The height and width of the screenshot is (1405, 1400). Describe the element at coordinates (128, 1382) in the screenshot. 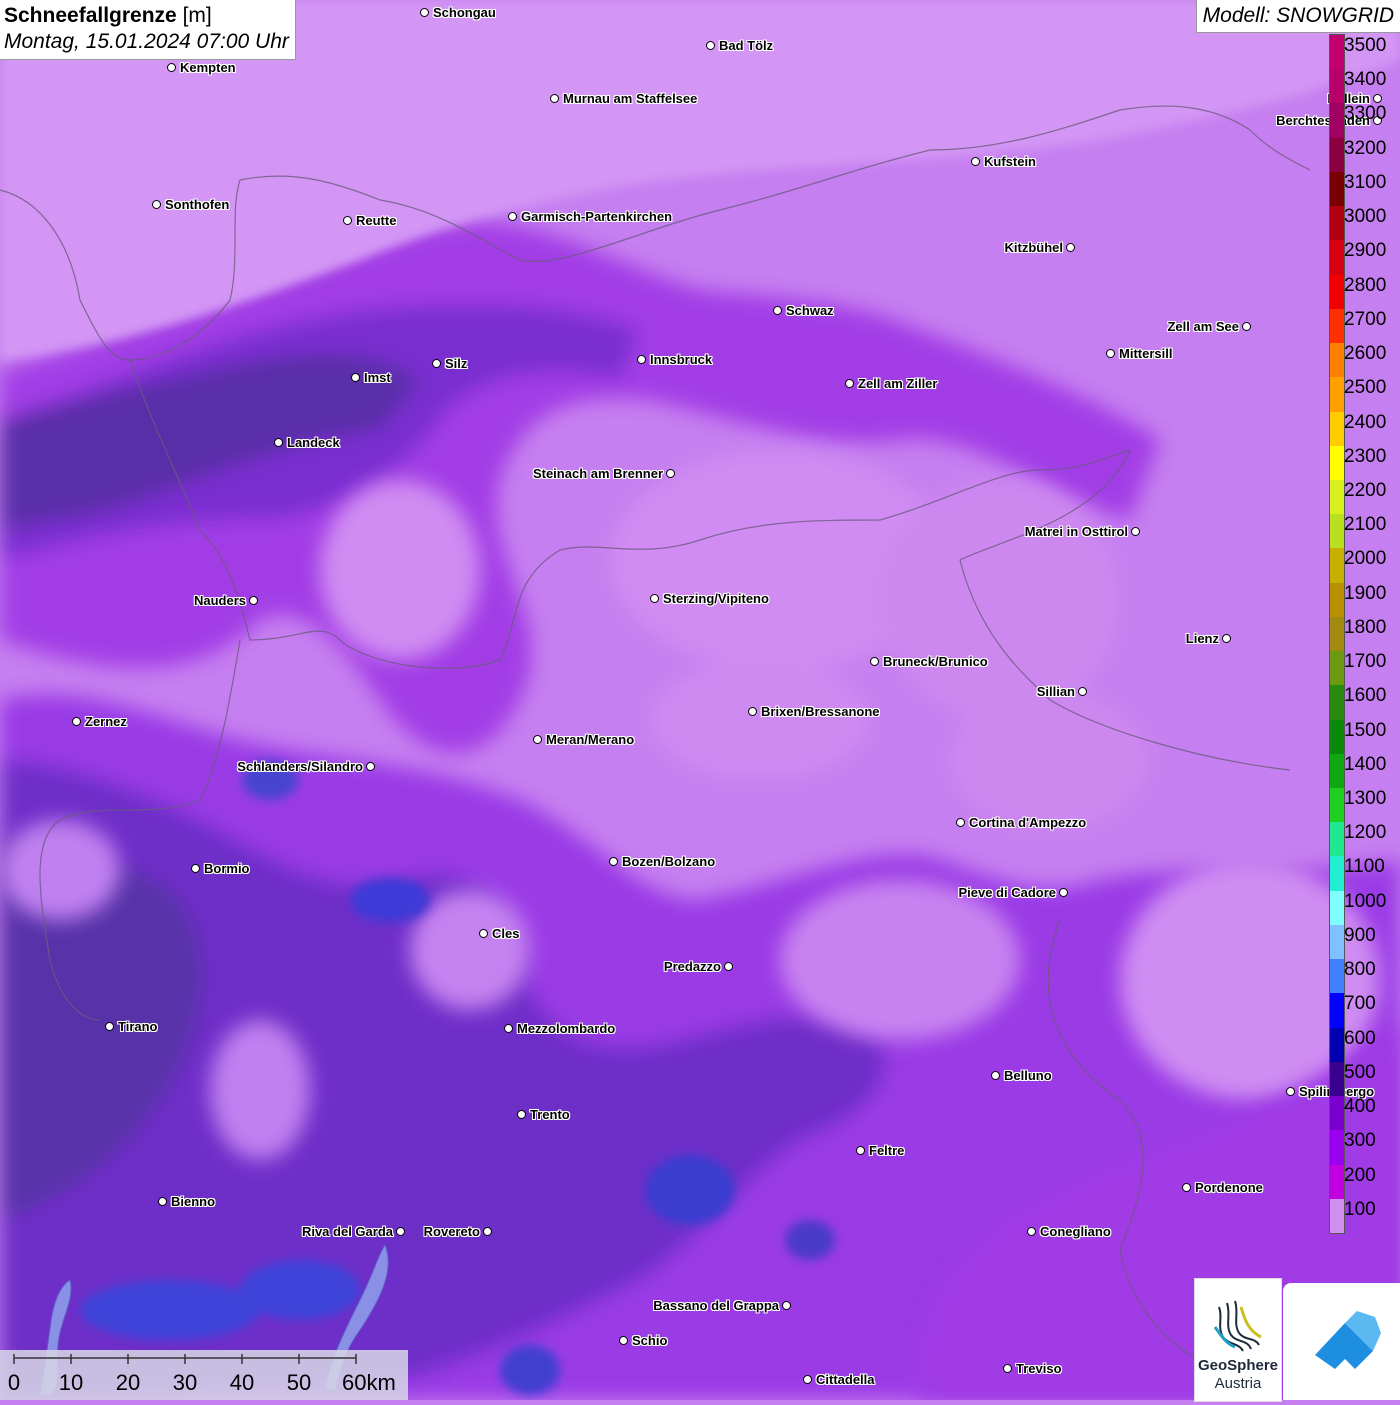

I see `scale-tick-label: 20` at that location.